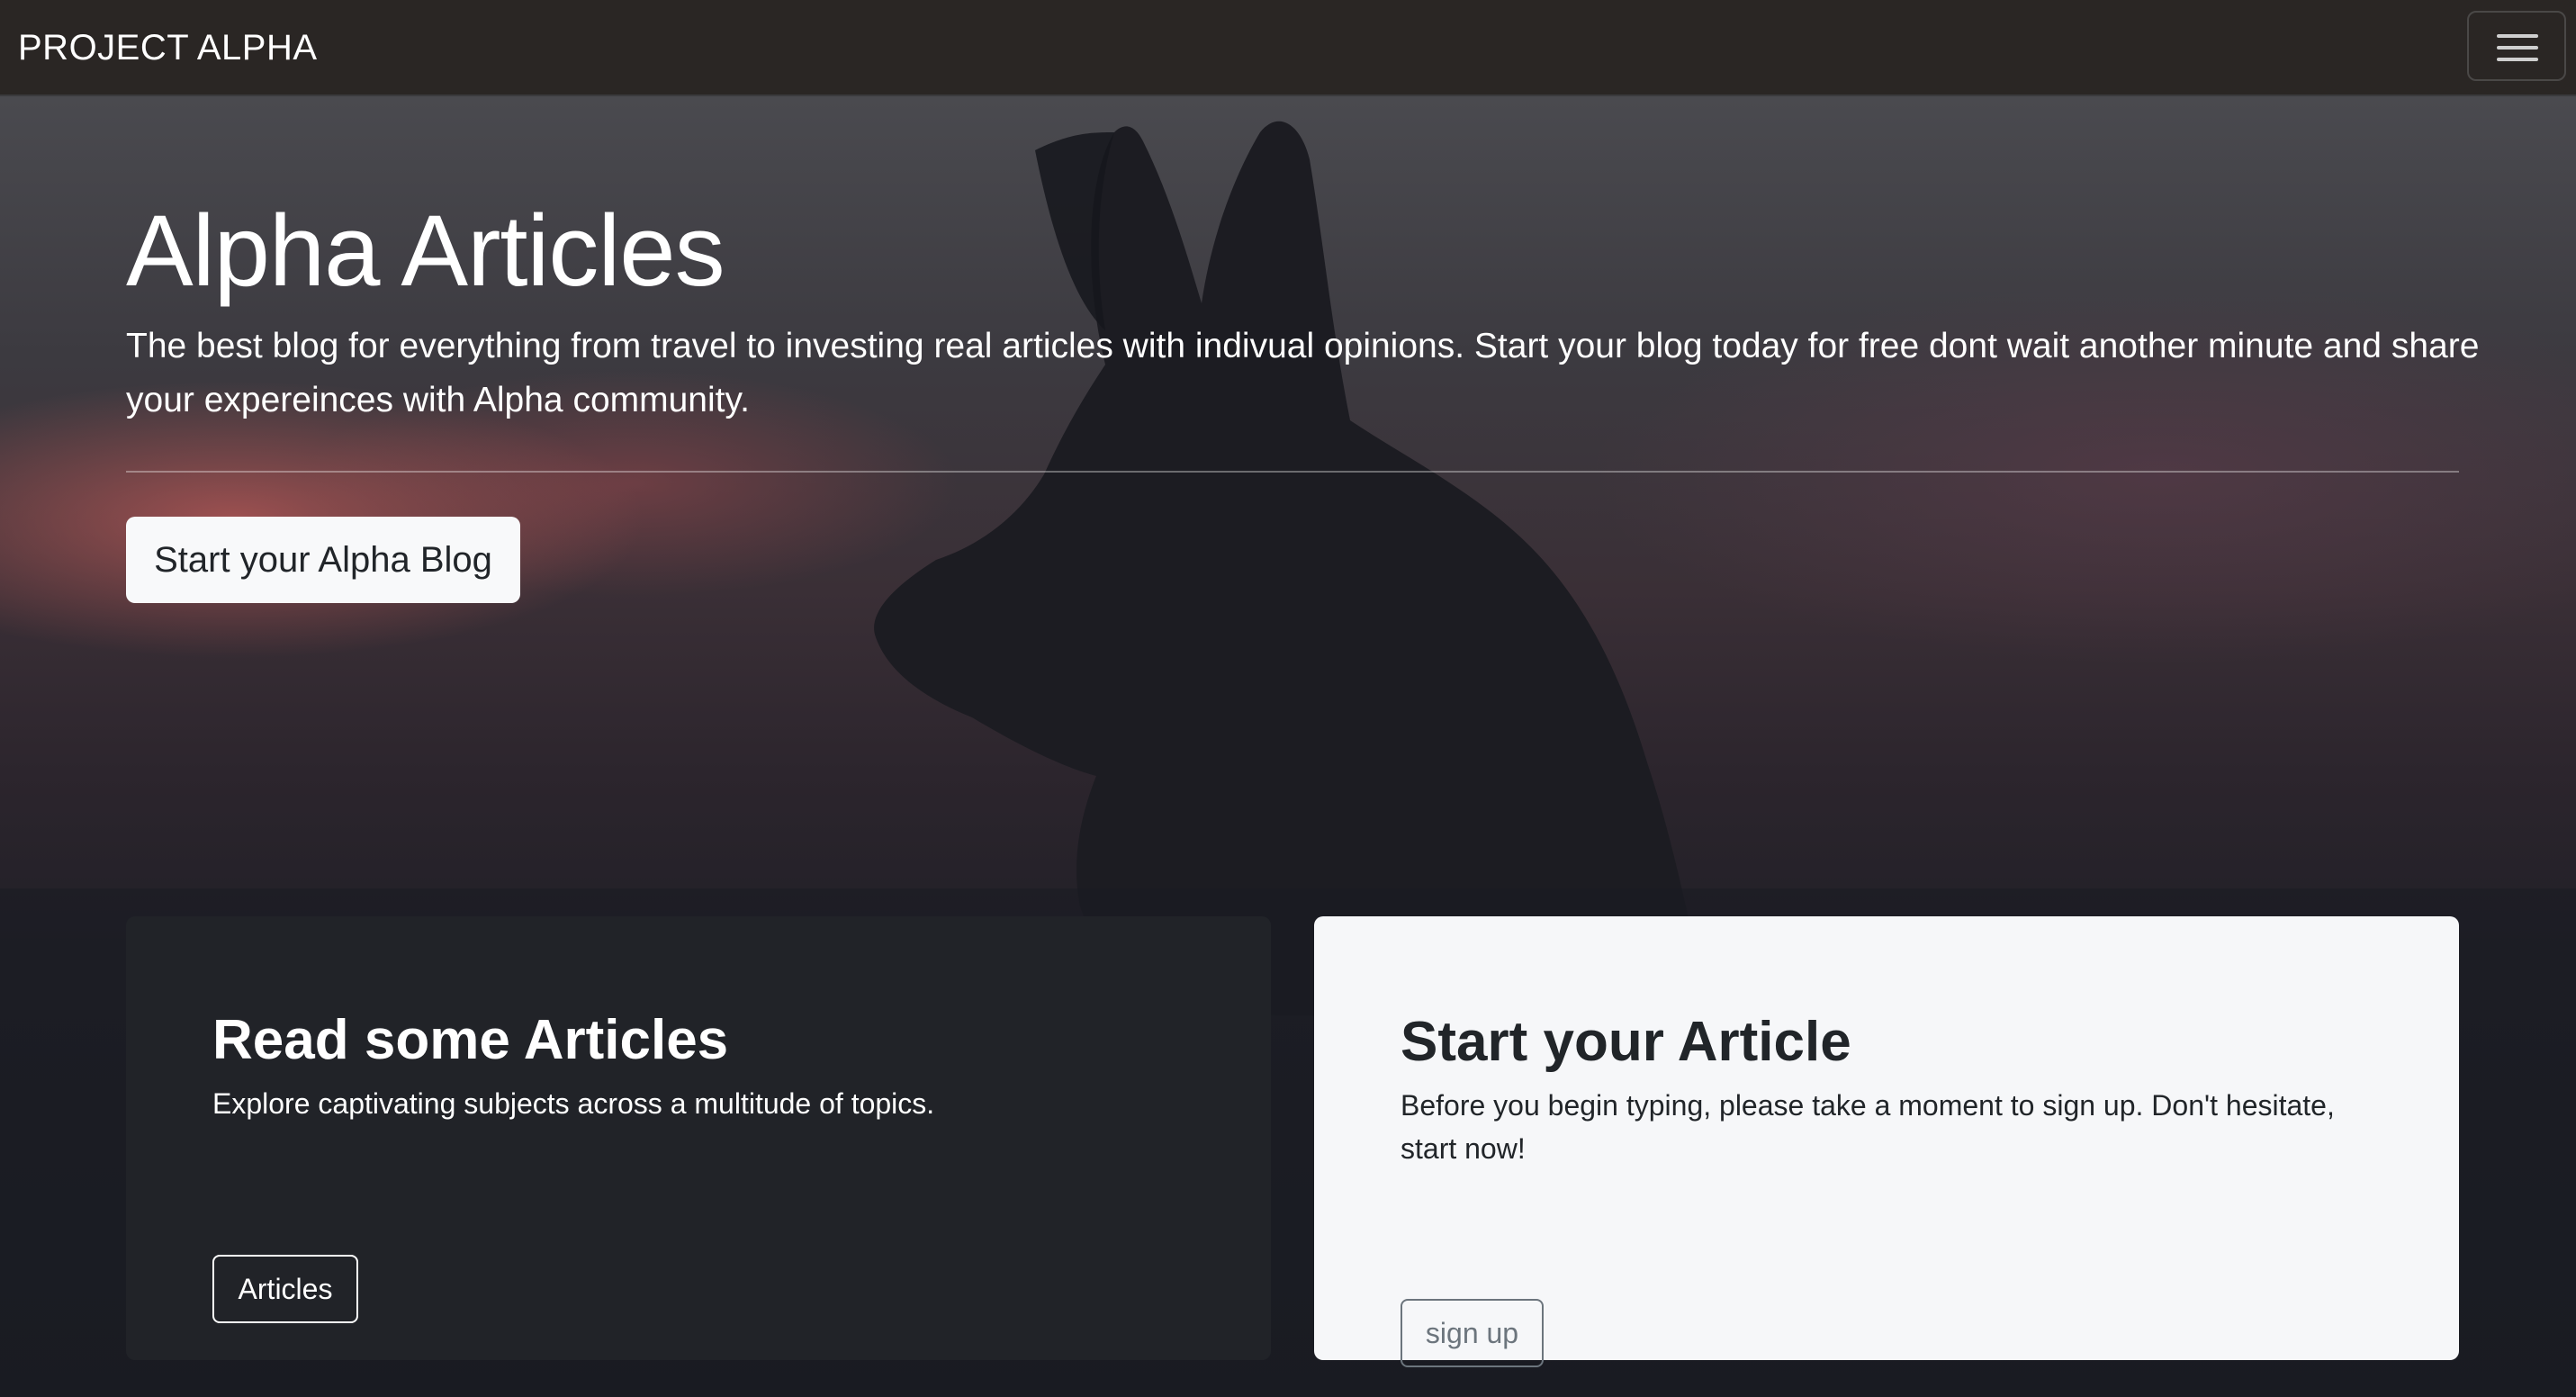 Image resolution: width=2576 pixels, height=1397 pixels. What do you see at coordinates (1288, 48) in the screenshot?
I see `top-navbar: PROJECT ALPHA` at bounding box center [1288, 48].